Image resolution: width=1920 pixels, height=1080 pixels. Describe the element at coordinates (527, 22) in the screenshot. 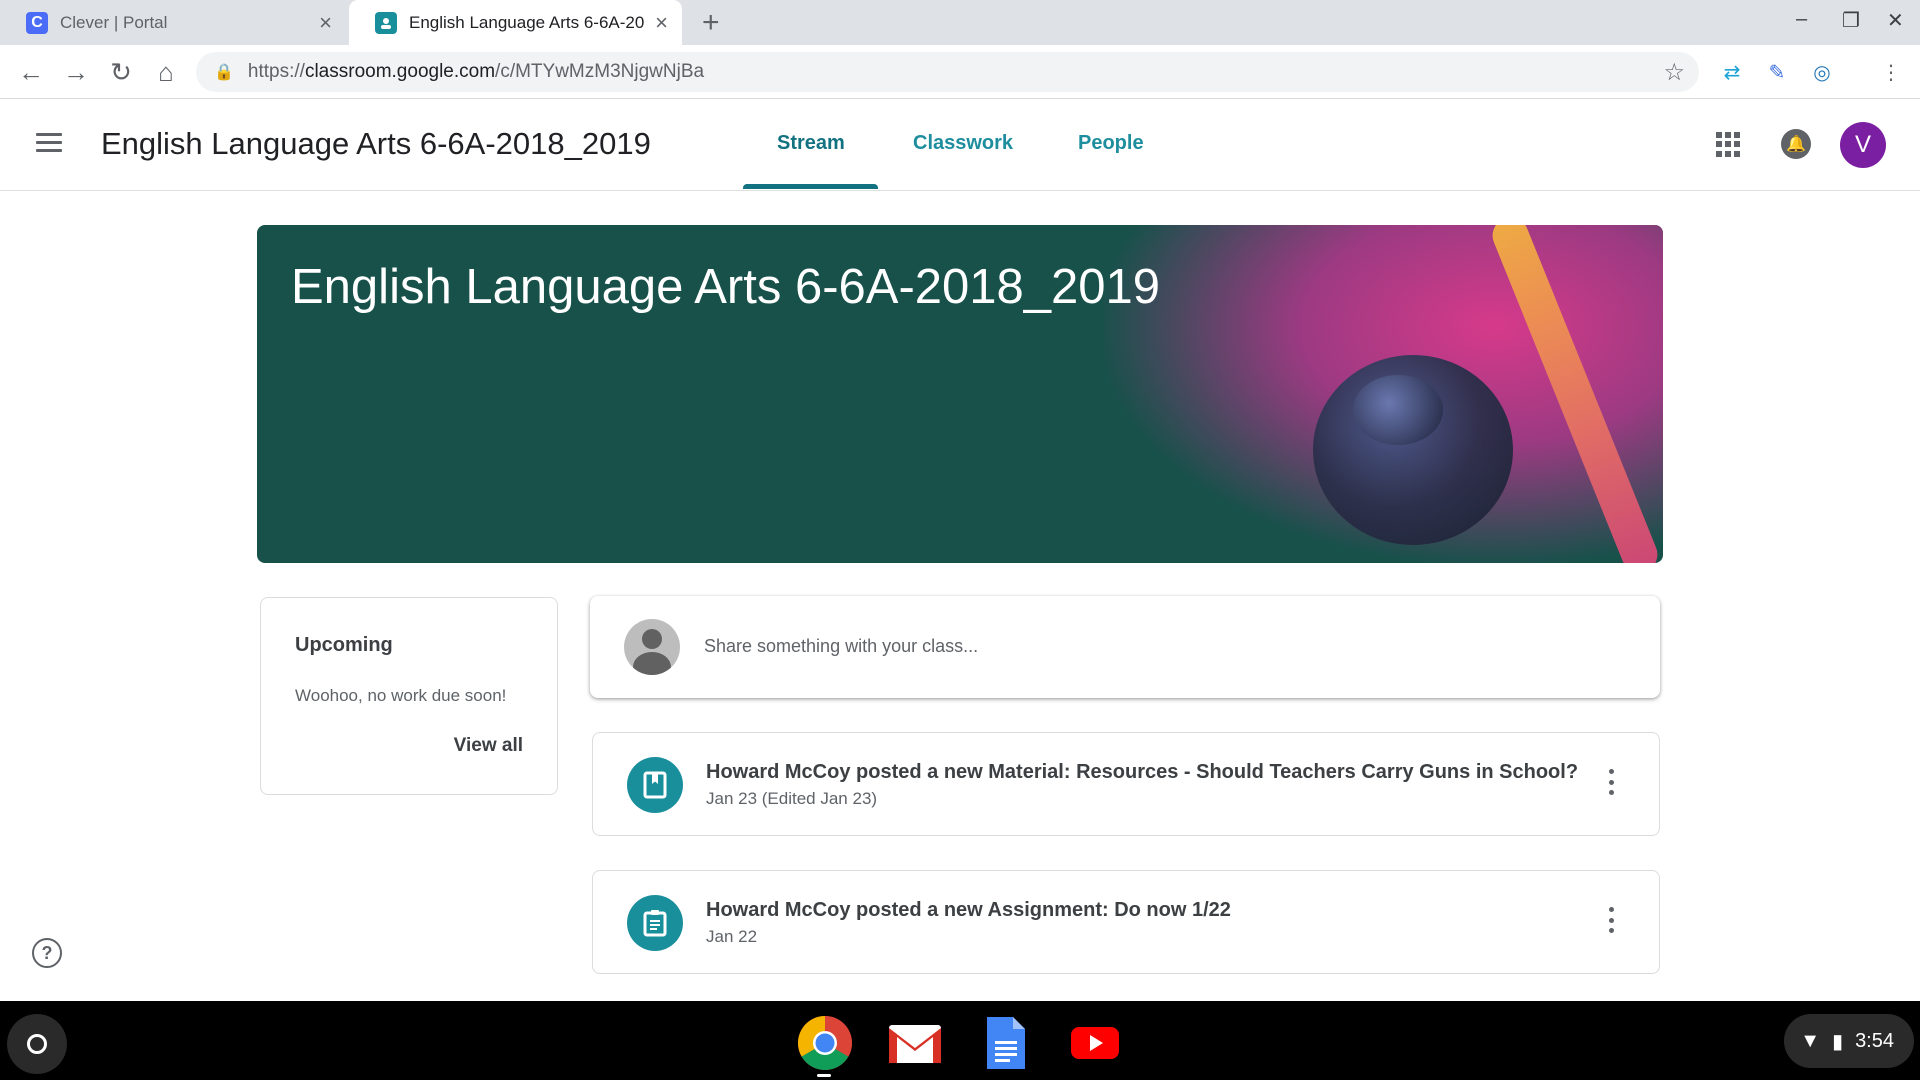

I see `tab-title: English Language Arts 6-6A-201` at that location.